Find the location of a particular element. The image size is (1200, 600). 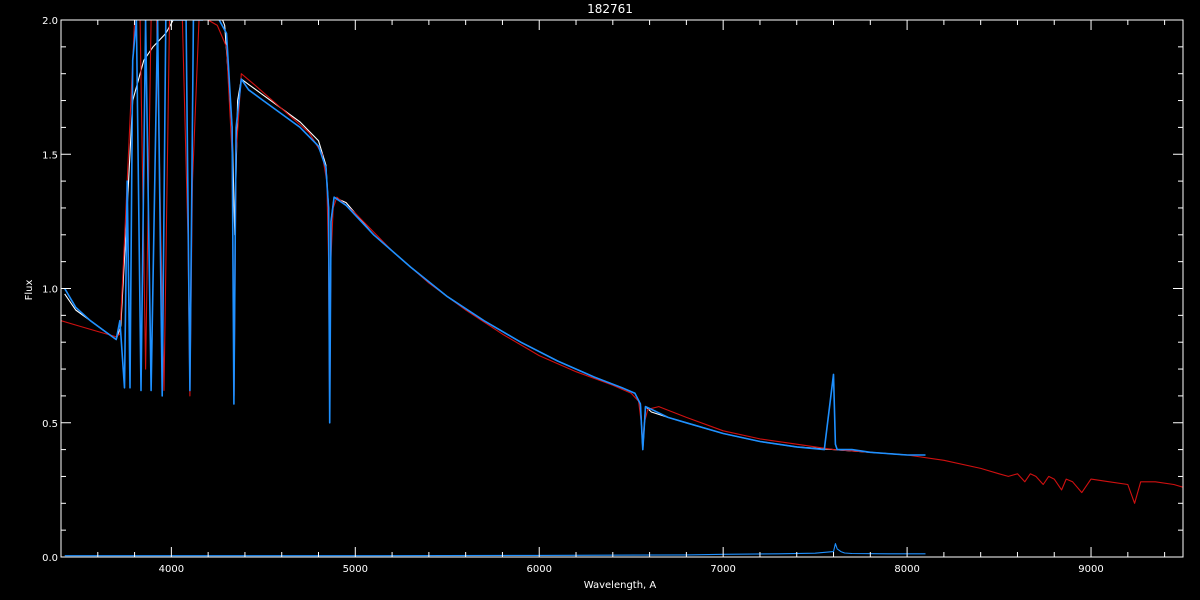

x-tick-label: 4000 is located at coordinates (171, 569).